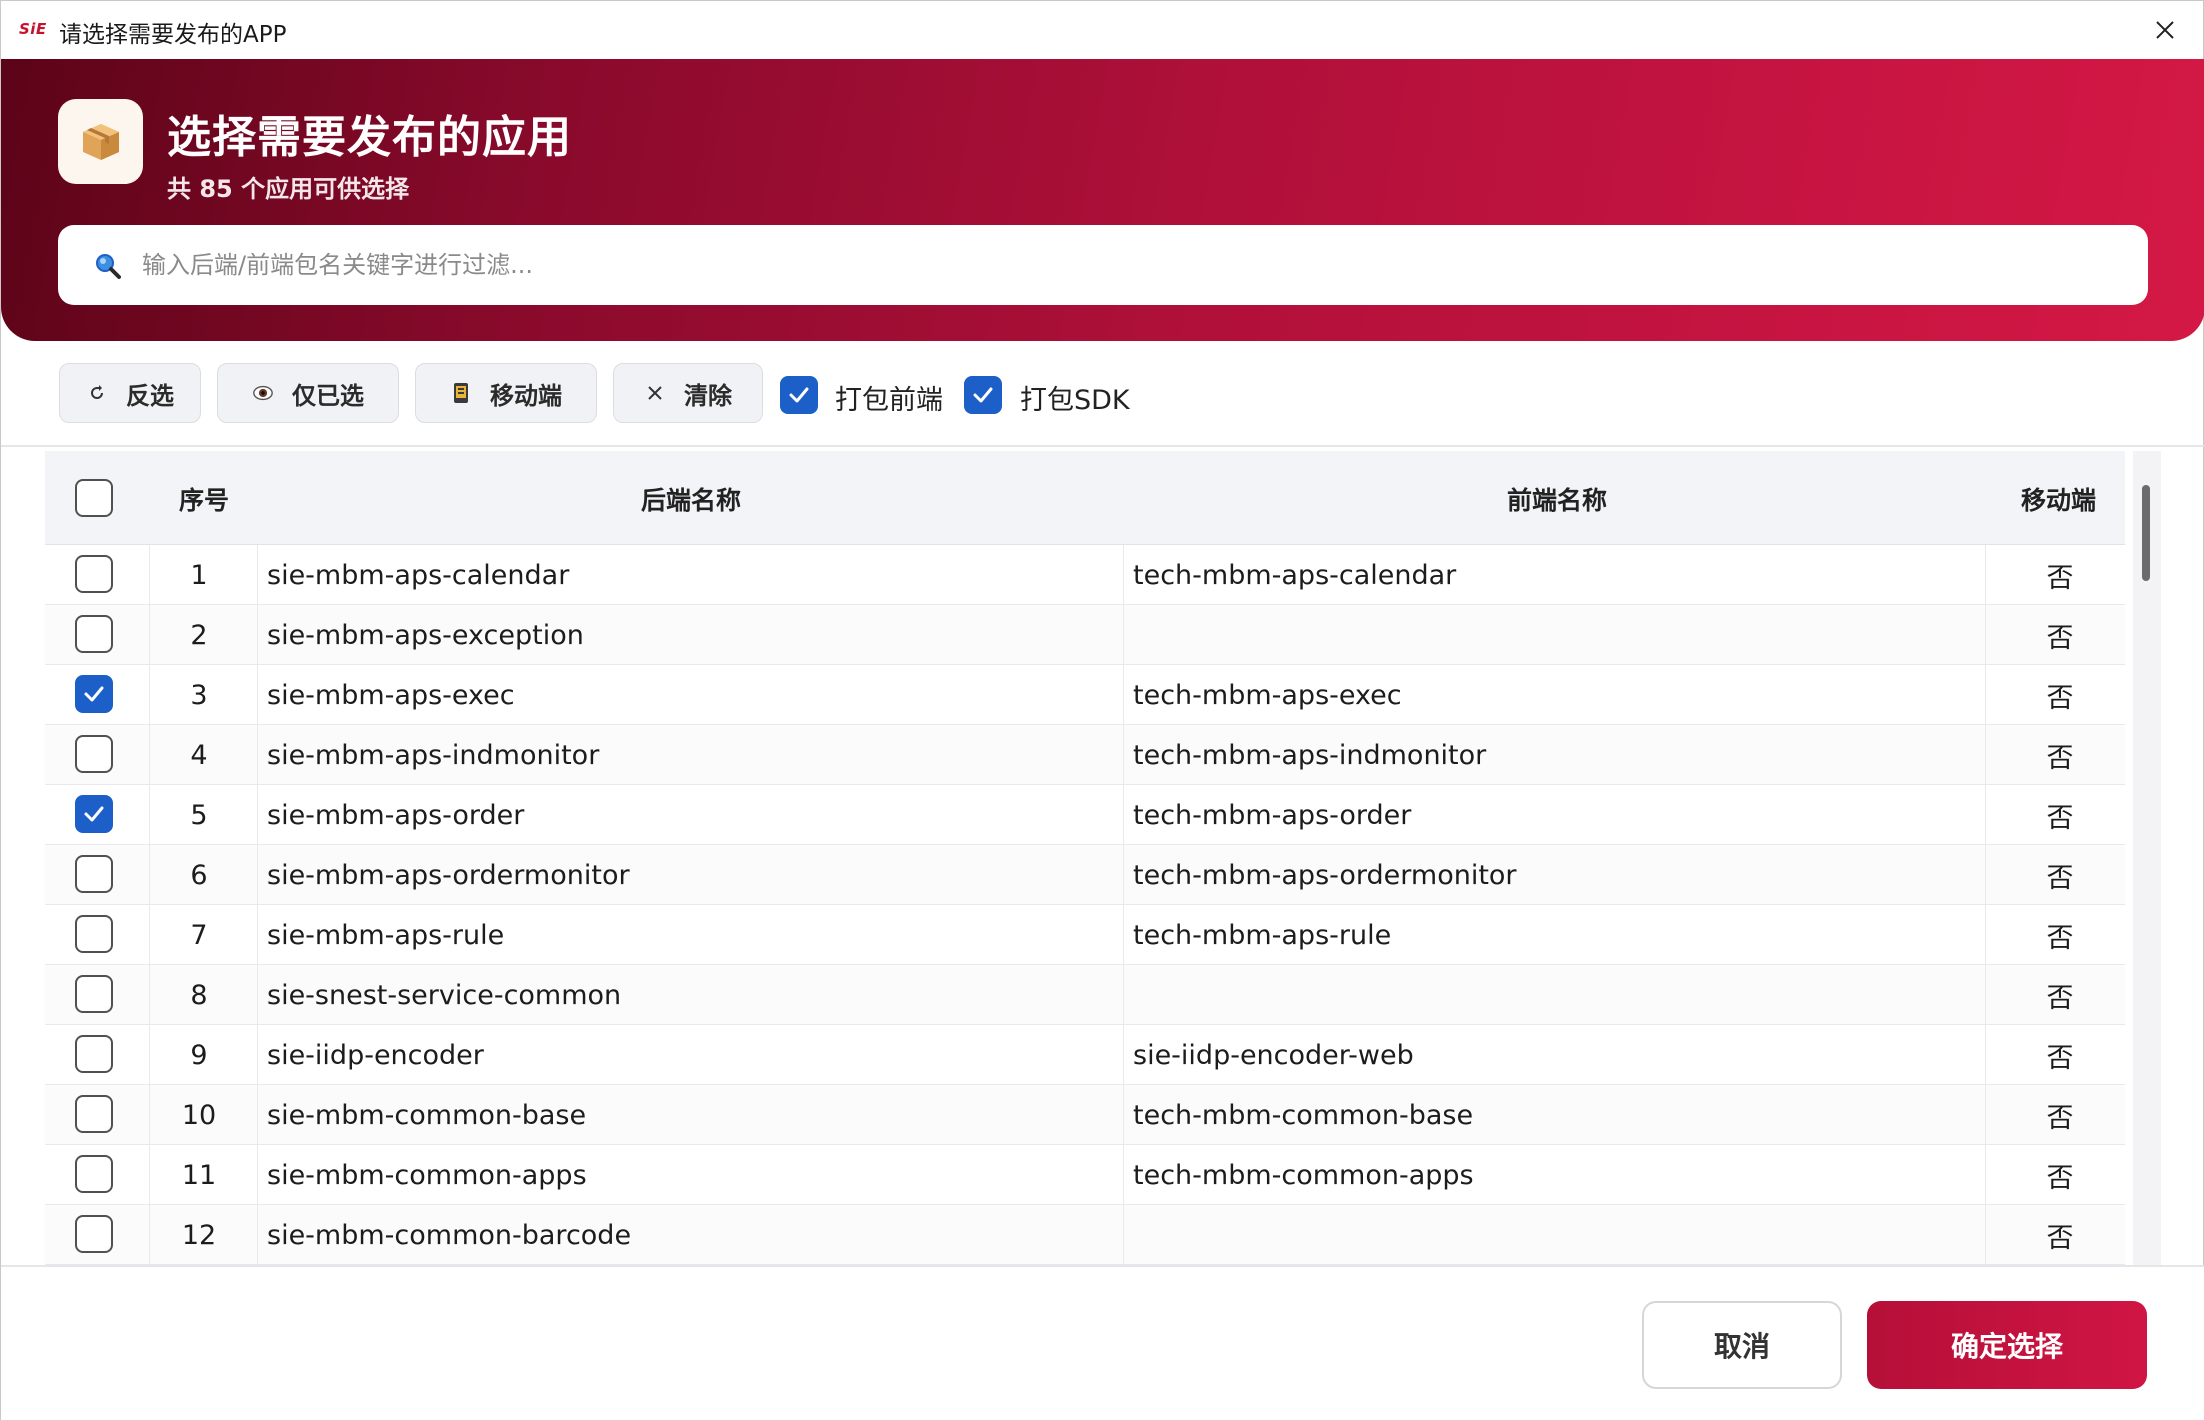 This screenshot has height=1420, width=2204. I want to click on page-title: 选择需要发布的应用, so click(369, 137).